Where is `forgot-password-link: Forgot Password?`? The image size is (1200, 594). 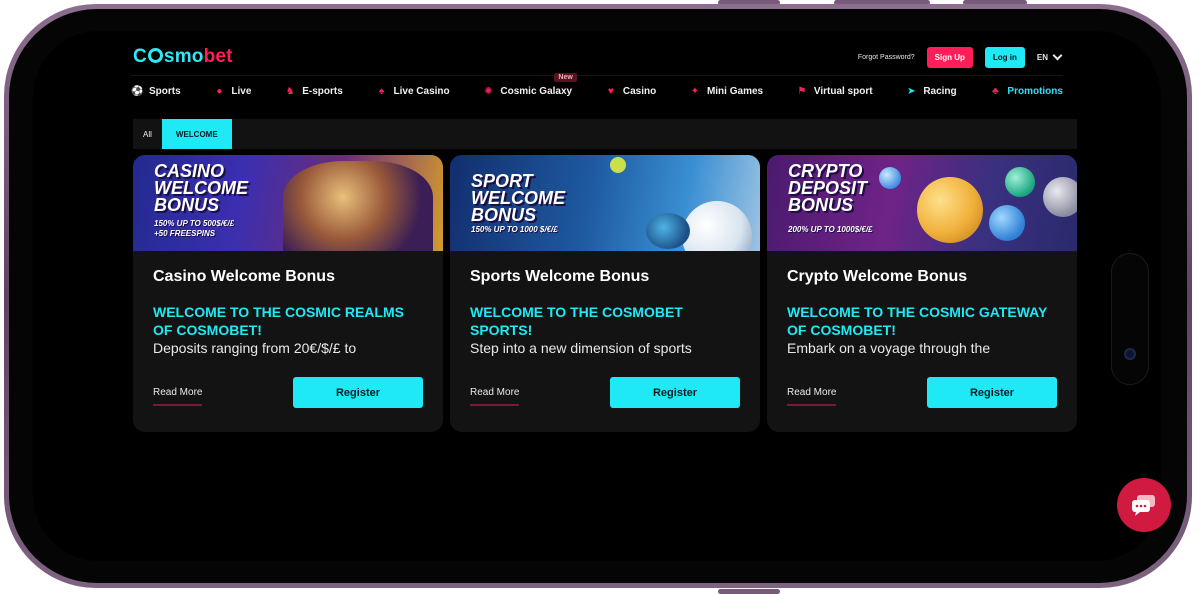
forgot-password-link: Forgot Password? is located at coordinates (886, 57).